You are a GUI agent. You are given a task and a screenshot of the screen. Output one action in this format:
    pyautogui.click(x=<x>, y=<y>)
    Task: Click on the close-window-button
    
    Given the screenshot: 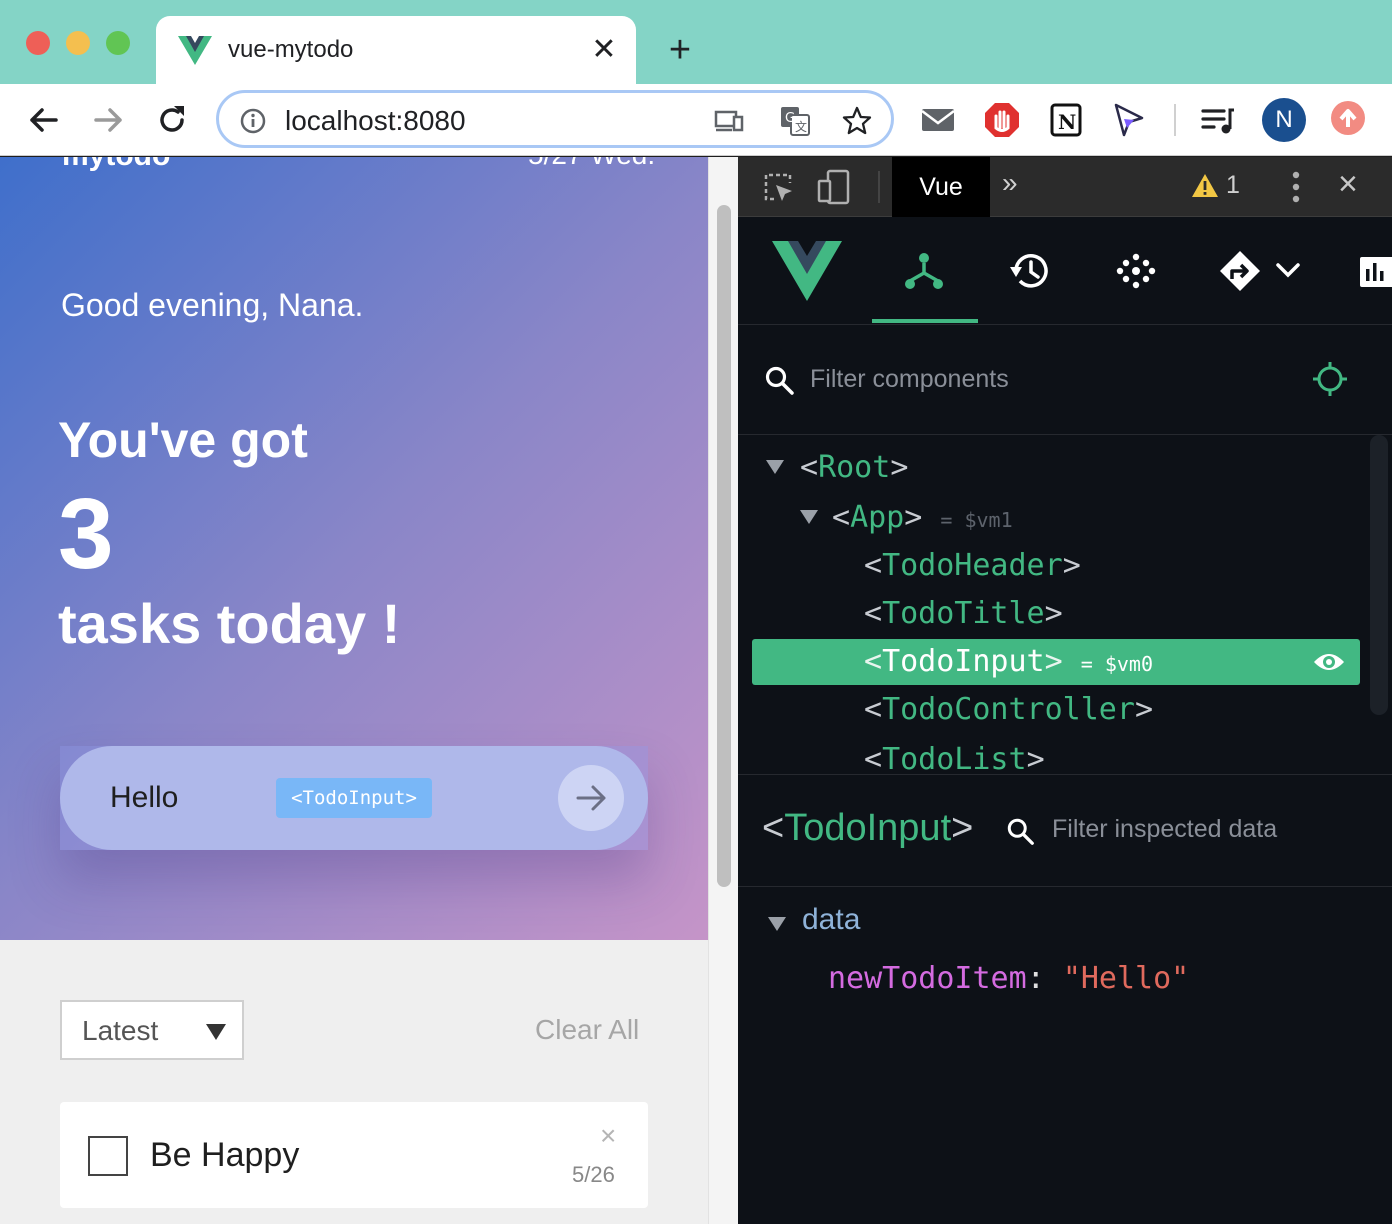 What is the action you would take?
    pyautogui.click(x=38, y=43)
    